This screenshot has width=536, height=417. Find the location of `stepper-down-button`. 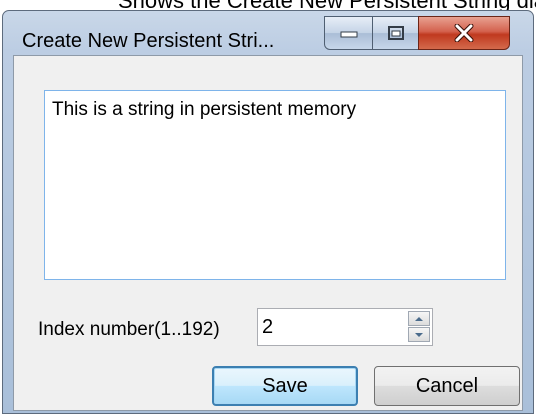

stepper-down-button is located at coordinates (419, 334).